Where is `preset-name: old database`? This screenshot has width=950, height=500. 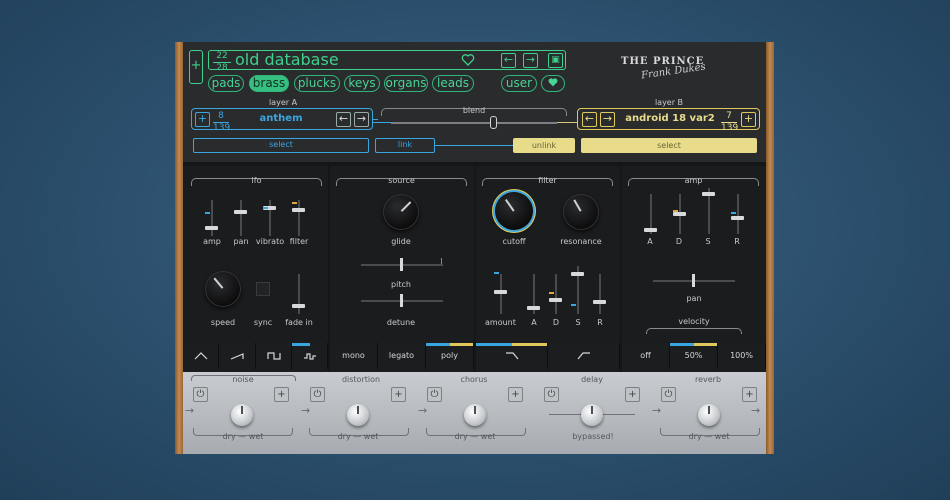 preset-name: old database is located at coordinates (287, 60).